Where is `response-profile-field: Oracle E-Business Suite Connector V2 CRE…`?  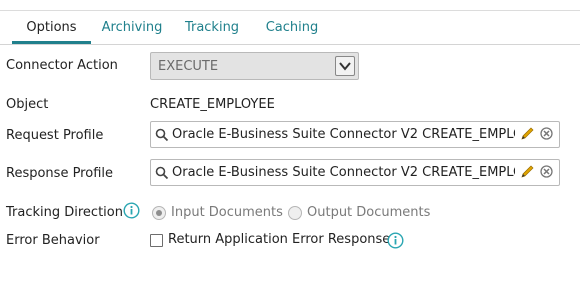
response-profile-field: Oracle E-Business Suite Connector V2 CRE… is located at coordinates (355, 172).